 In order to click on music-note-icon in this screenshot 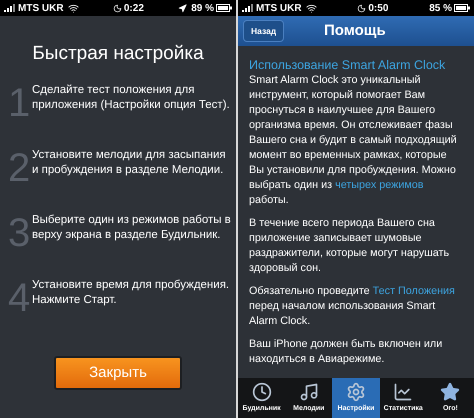, I will do `click(308, 392)`.